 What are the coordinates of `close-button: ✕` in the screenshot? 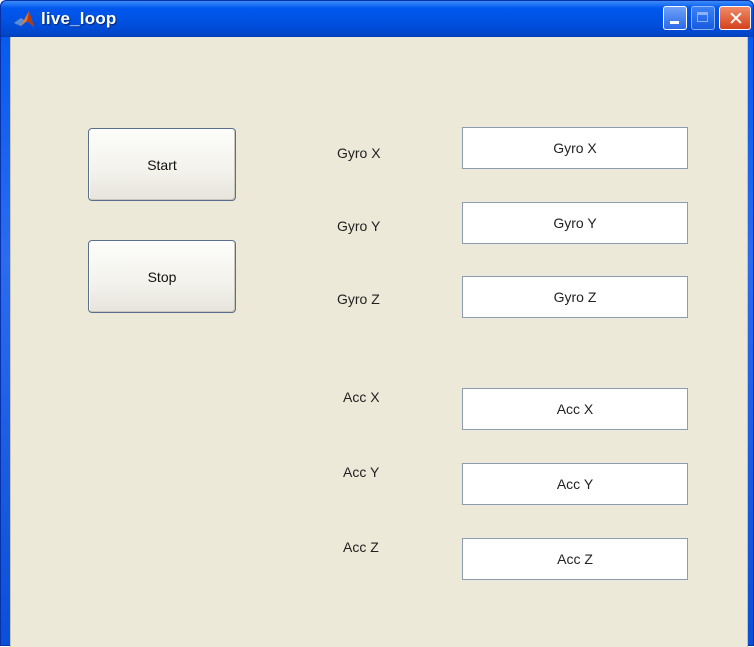 It's located at (735, 18).